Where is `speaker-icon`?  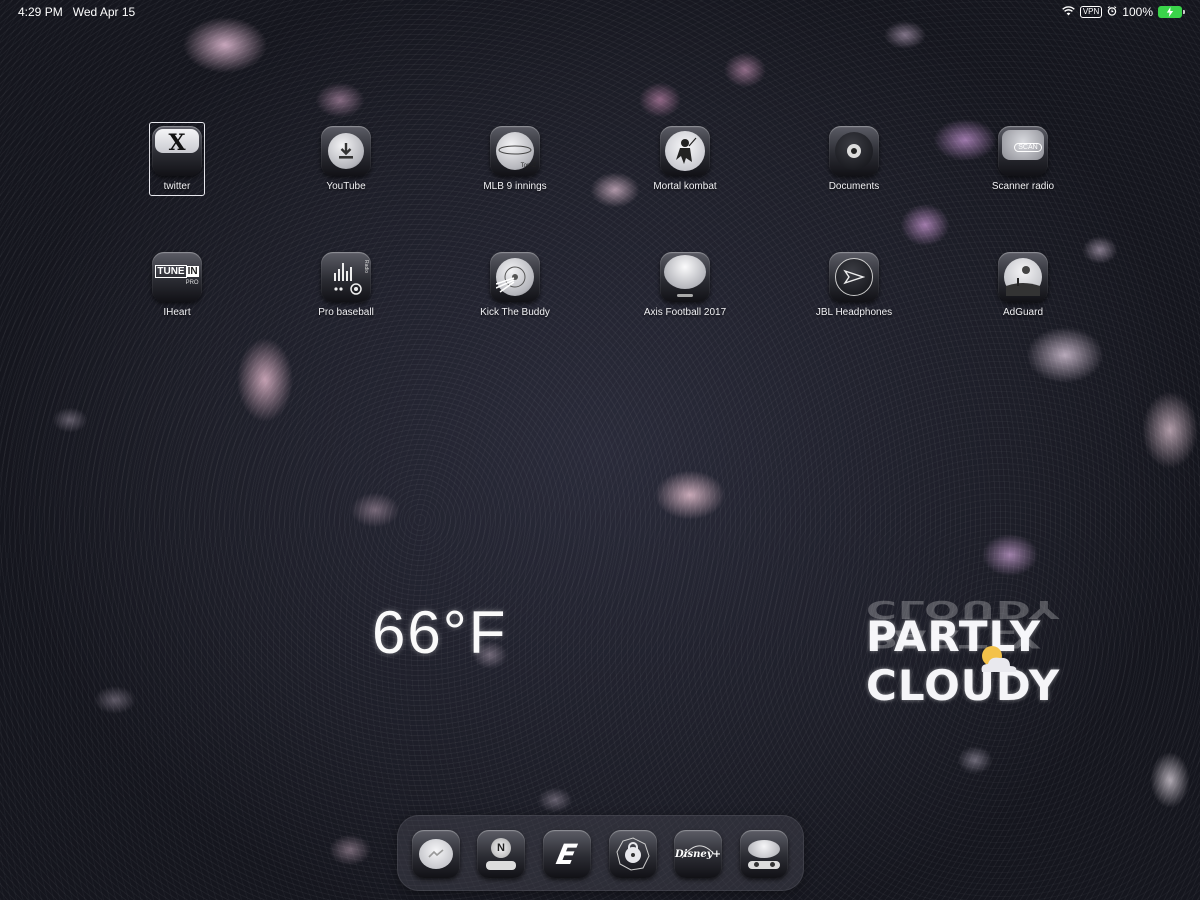 speaker-icon is located at coordinates (854, 151).